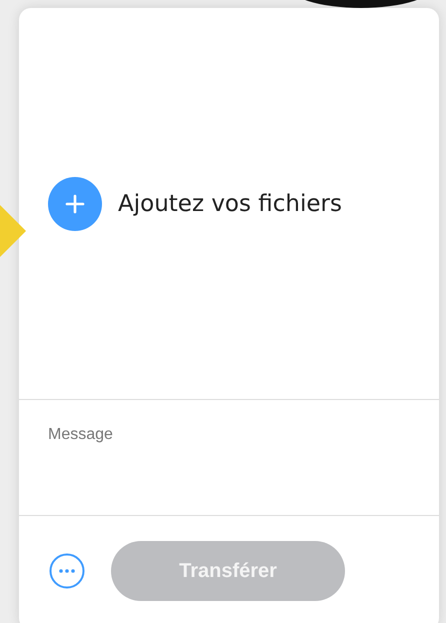 This screenshot has height=623, width=446. Describe the element at coordinates (75, 203) in the screenshot. I see `plus-icon` at that location.